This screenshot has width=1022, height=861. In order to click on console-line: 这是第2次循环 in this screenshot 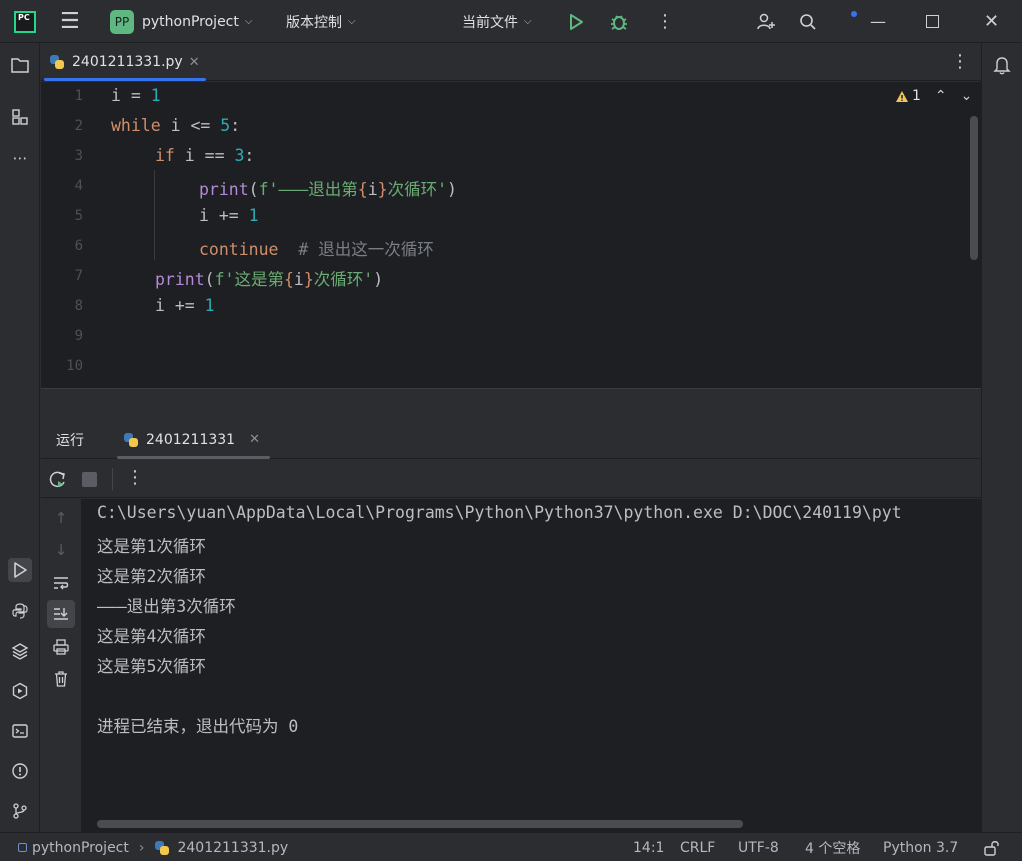, I will do `click(151, 576)`.